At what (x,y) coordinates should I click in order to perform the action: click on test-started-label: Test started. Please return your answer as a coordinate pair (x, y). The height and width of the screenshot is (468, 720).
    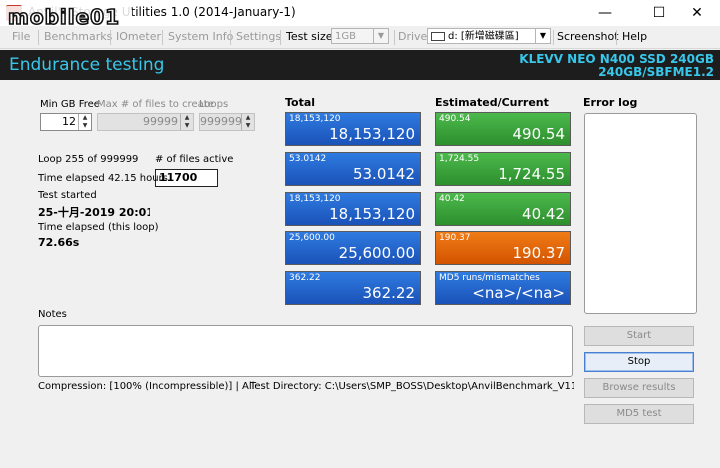
    Looking at the image, I should click on (67, 195).